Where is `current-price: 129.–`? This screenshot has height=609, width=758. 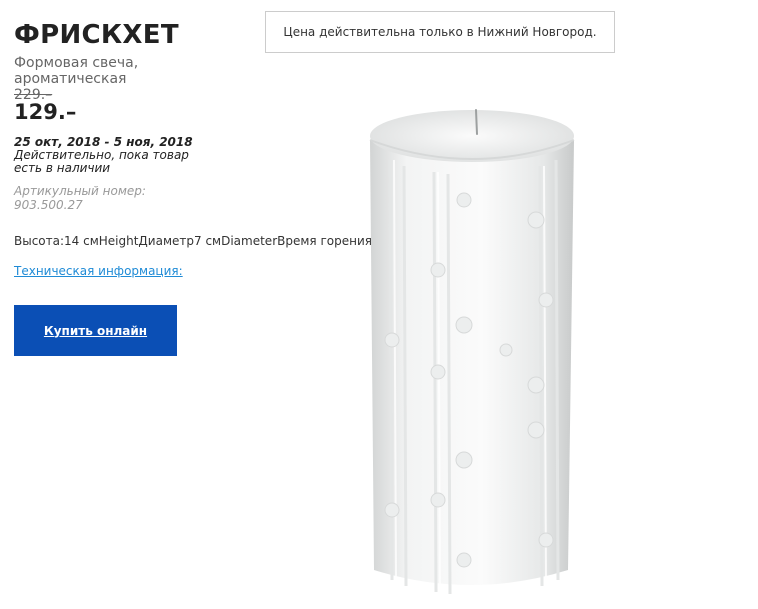 current-price: 129.– is located at coordinates (45, 112).